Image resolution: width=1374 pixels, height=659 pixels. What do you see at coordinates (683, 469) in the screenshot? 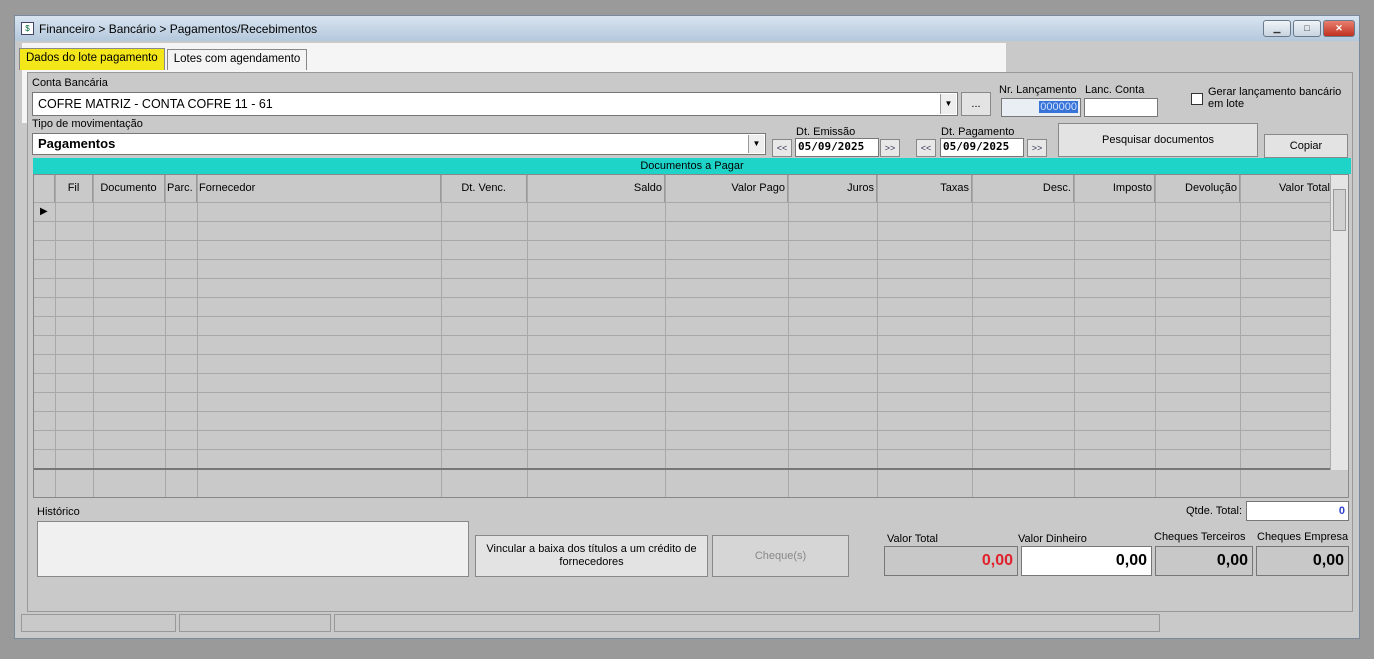
I see `grid-footer-line` at bounding box center [683, 469].